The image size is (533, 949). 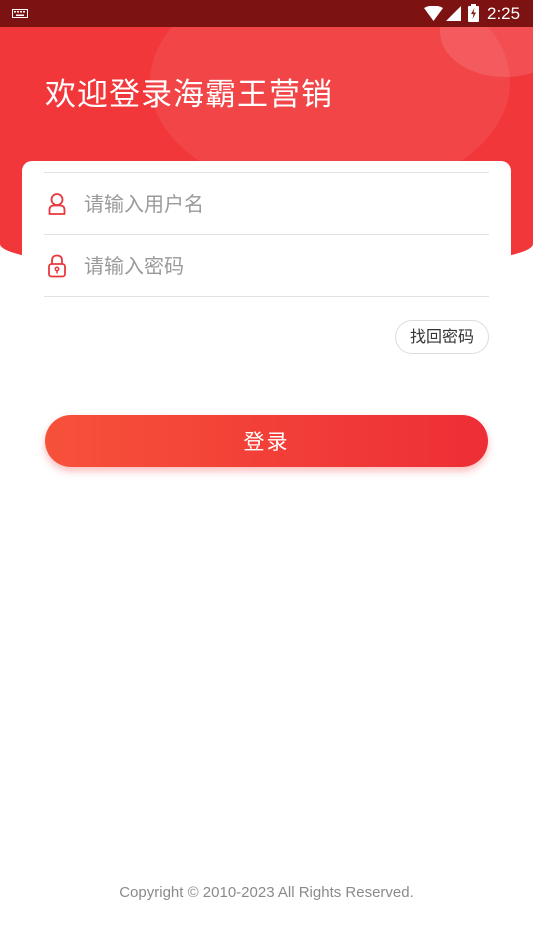 I want to click on lock-icon, so click(x=57, y=266).